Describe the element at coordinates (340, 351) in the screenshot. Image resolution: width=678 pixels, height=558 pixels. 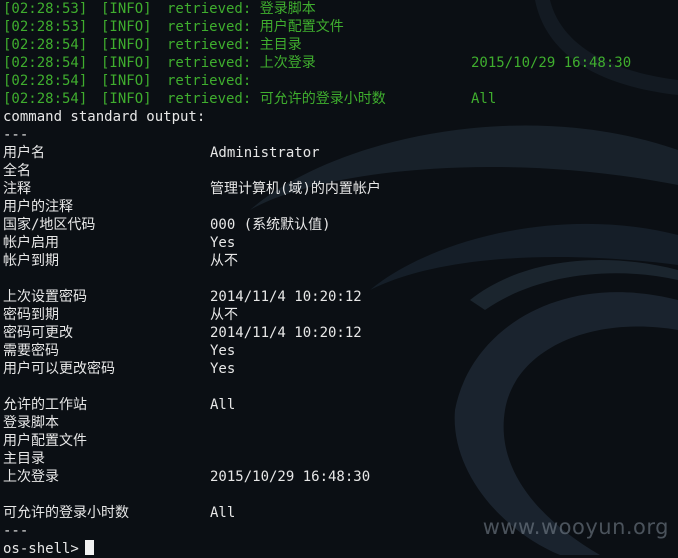
I see `output-row: 需要密码 Yes` at that location.